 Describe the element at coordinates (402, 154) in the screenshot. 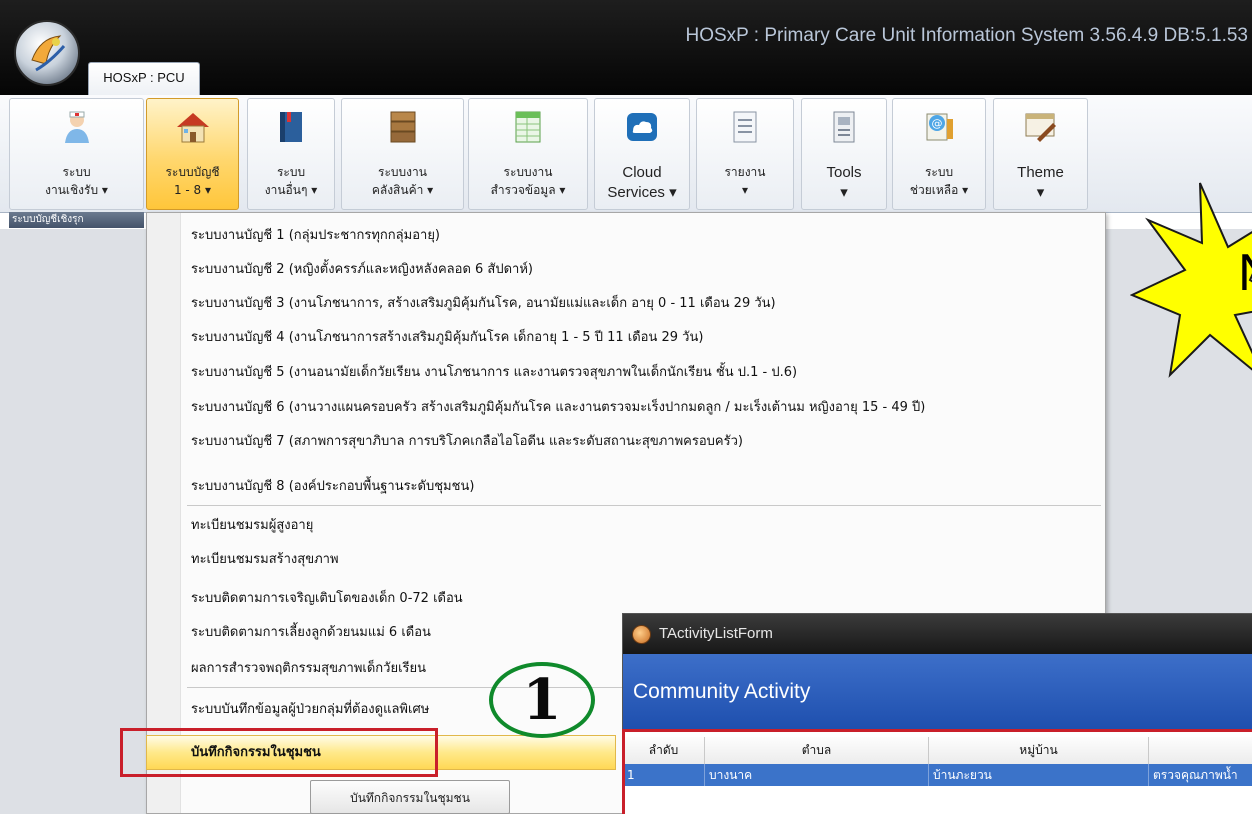

I see `ribbon-button-warehouse: ระบบงาน คลังสินค้า ▾` at that location.